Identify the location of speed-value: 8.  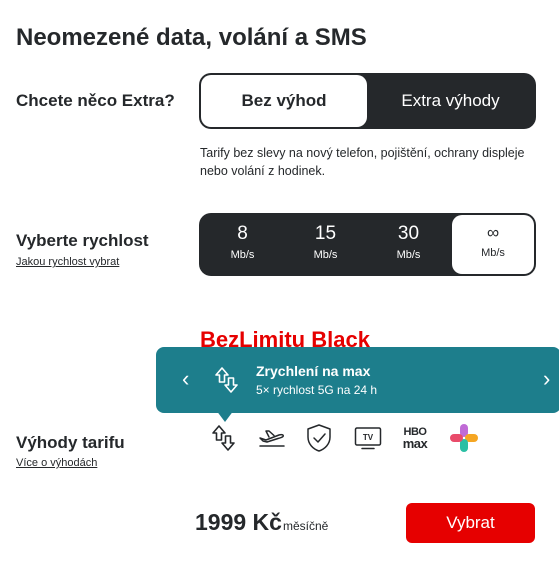
(242, 233).